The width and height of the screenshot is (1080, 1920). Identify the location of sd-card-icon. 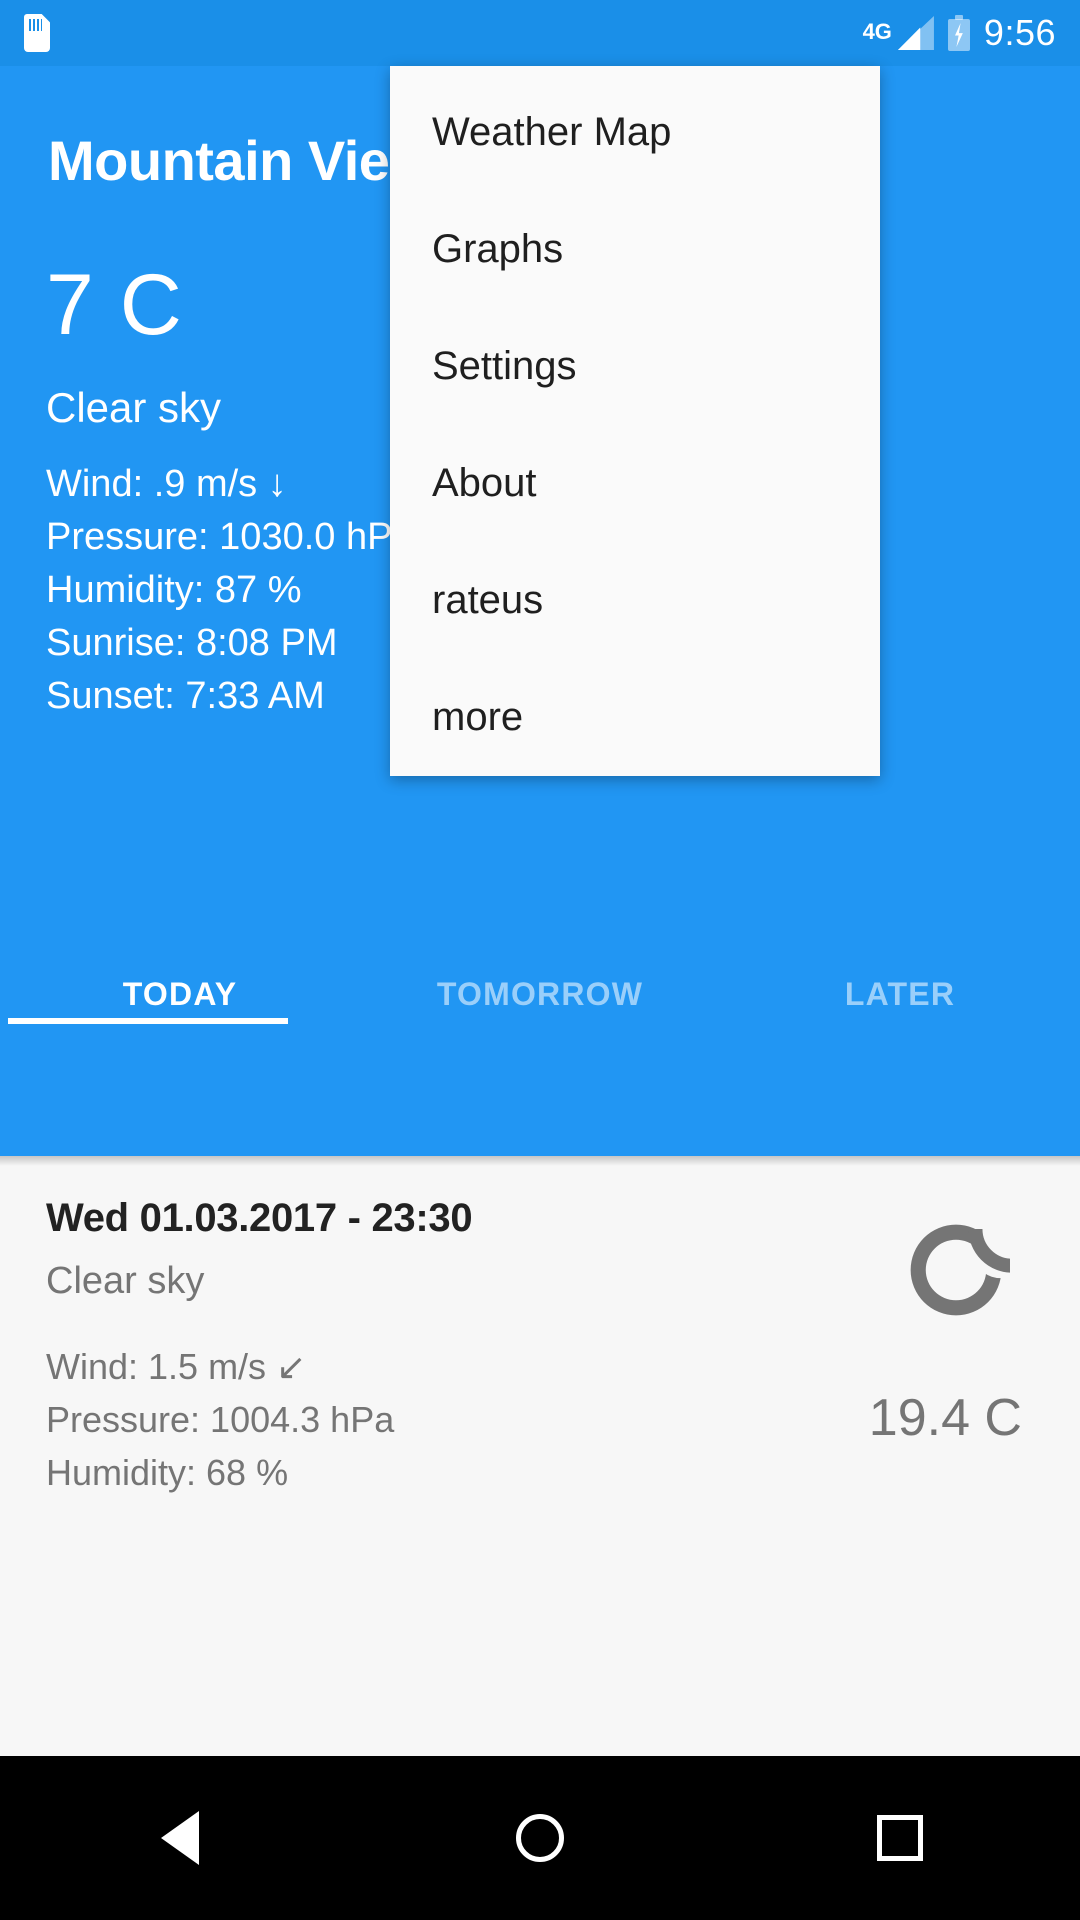
(37, 33).